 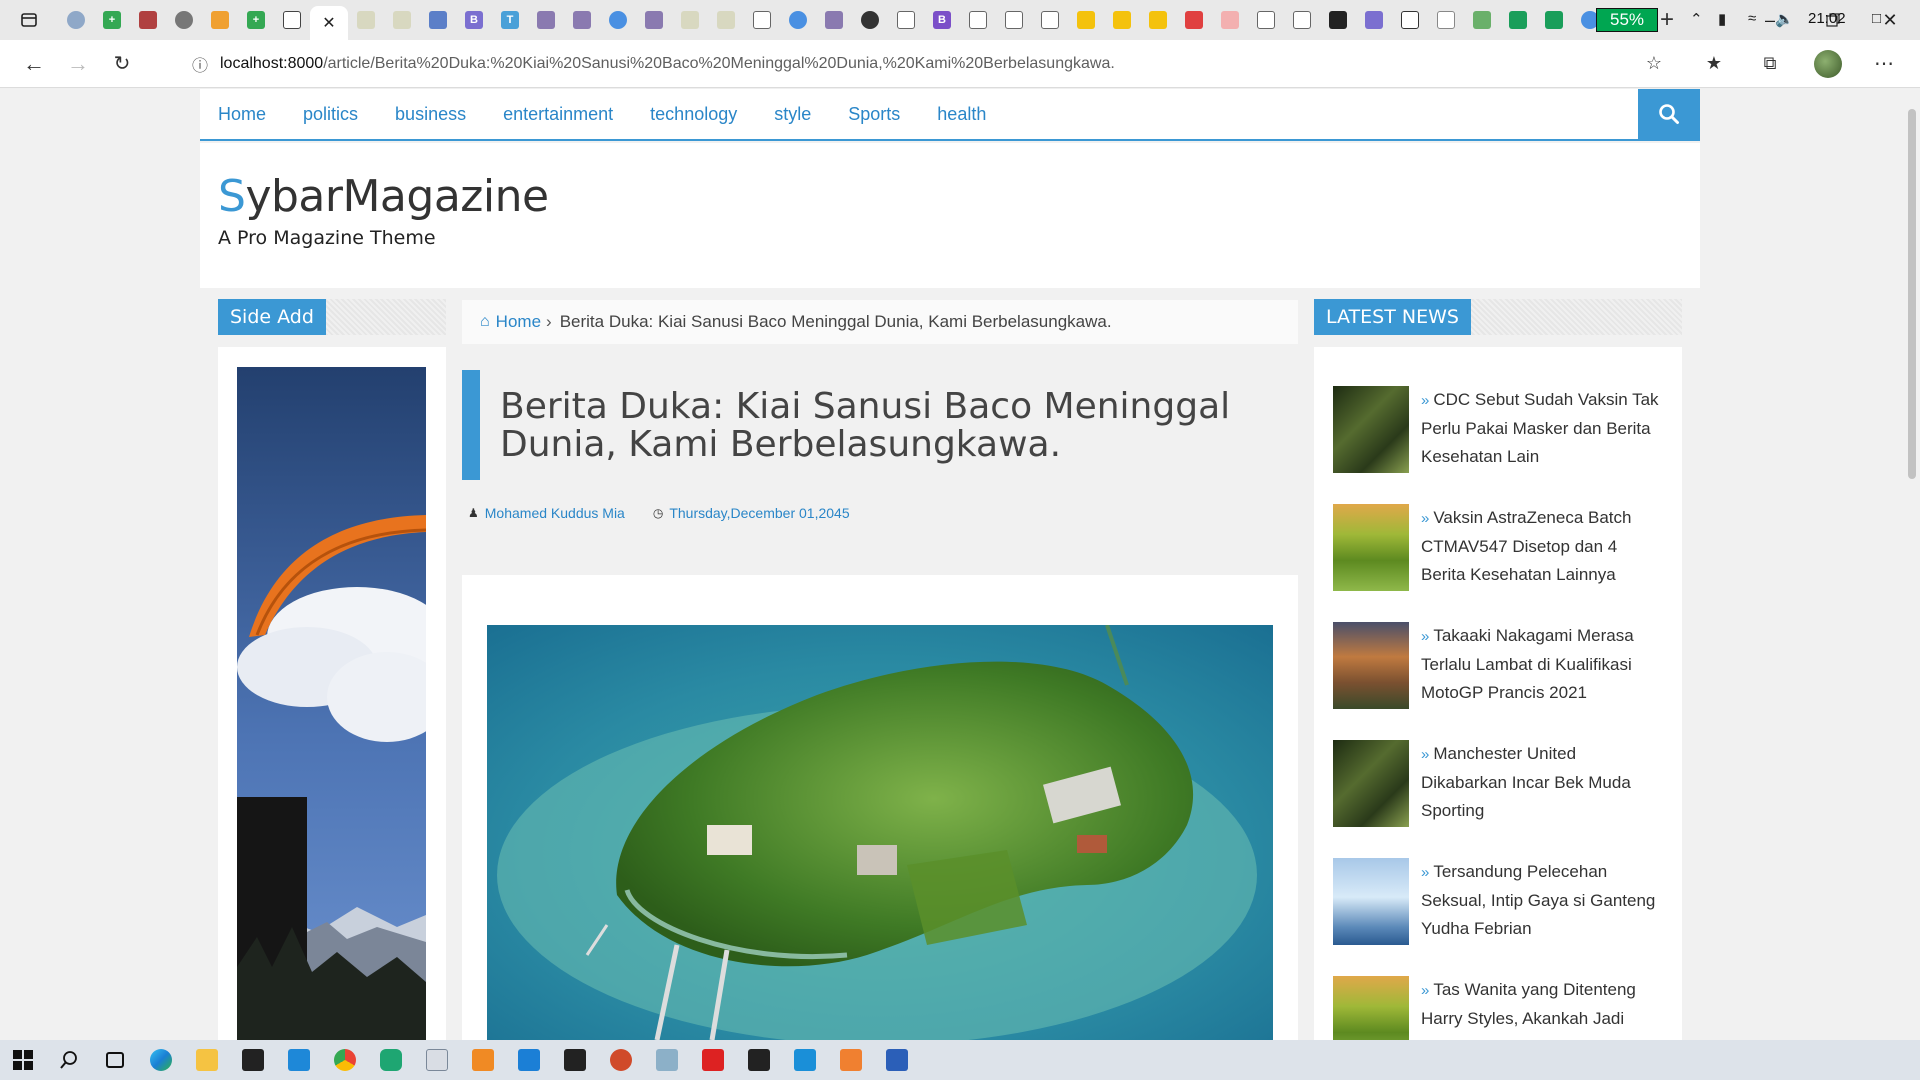 What do you see at coordinates (555, 513) in the screenshot?
I see `article-author: Mohamed Kuddus Mia` at bounding box center [555, 513].